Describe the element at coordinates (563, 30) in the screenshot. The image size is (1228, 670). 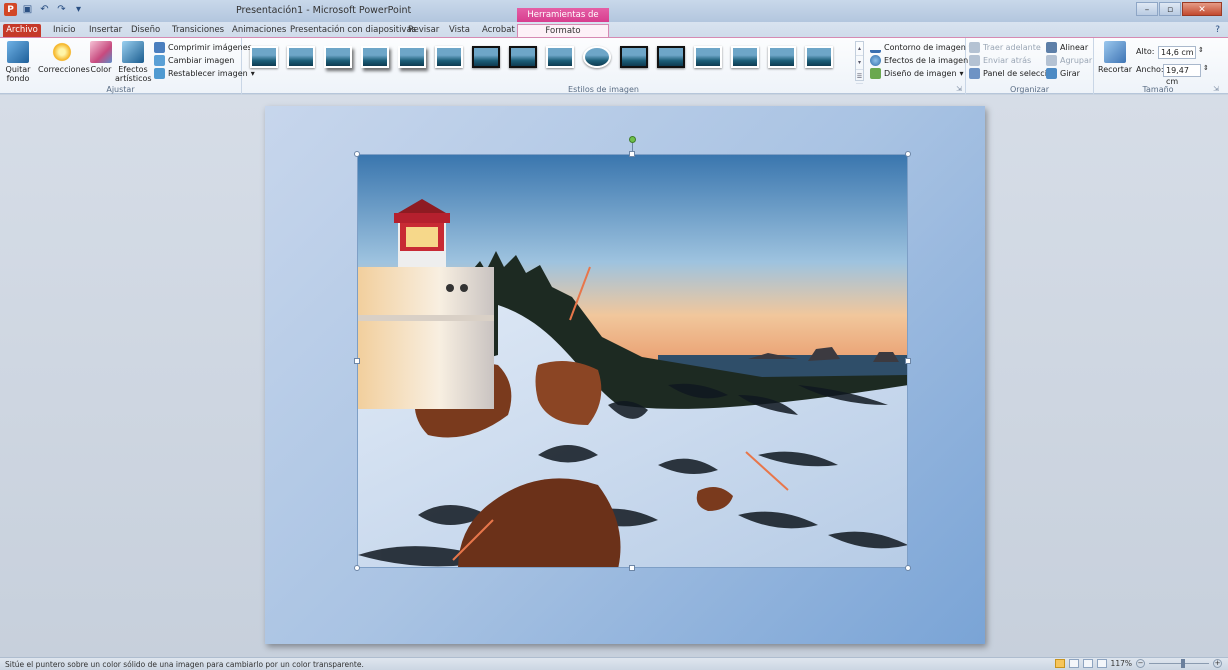
I see `tab-formato: Formato` at that location.